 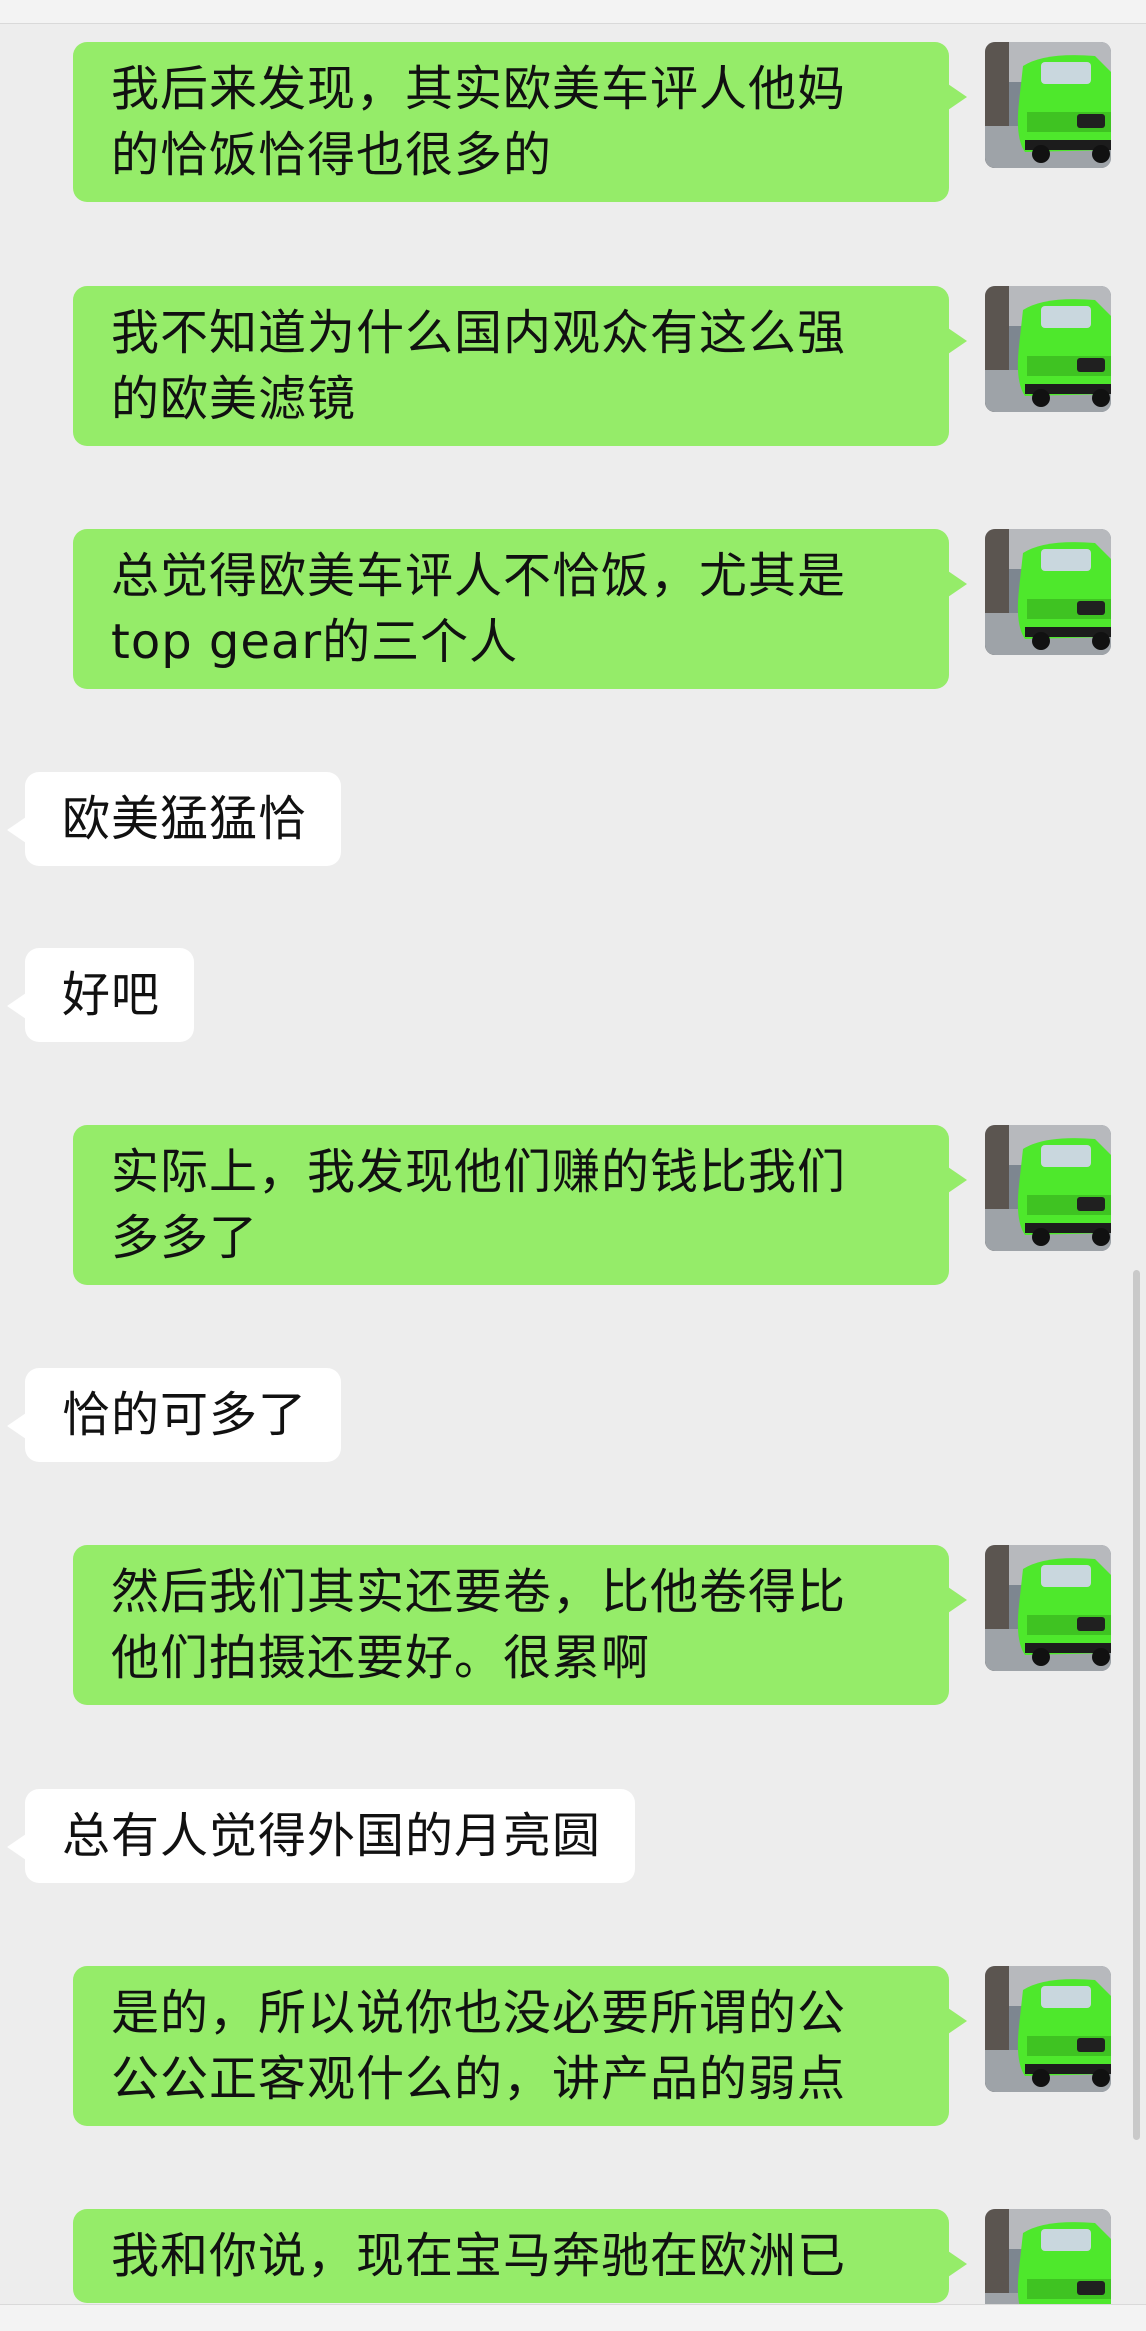 I want to click on their-message-bubble: 恰的可多了, so click(x=174, y=1415).